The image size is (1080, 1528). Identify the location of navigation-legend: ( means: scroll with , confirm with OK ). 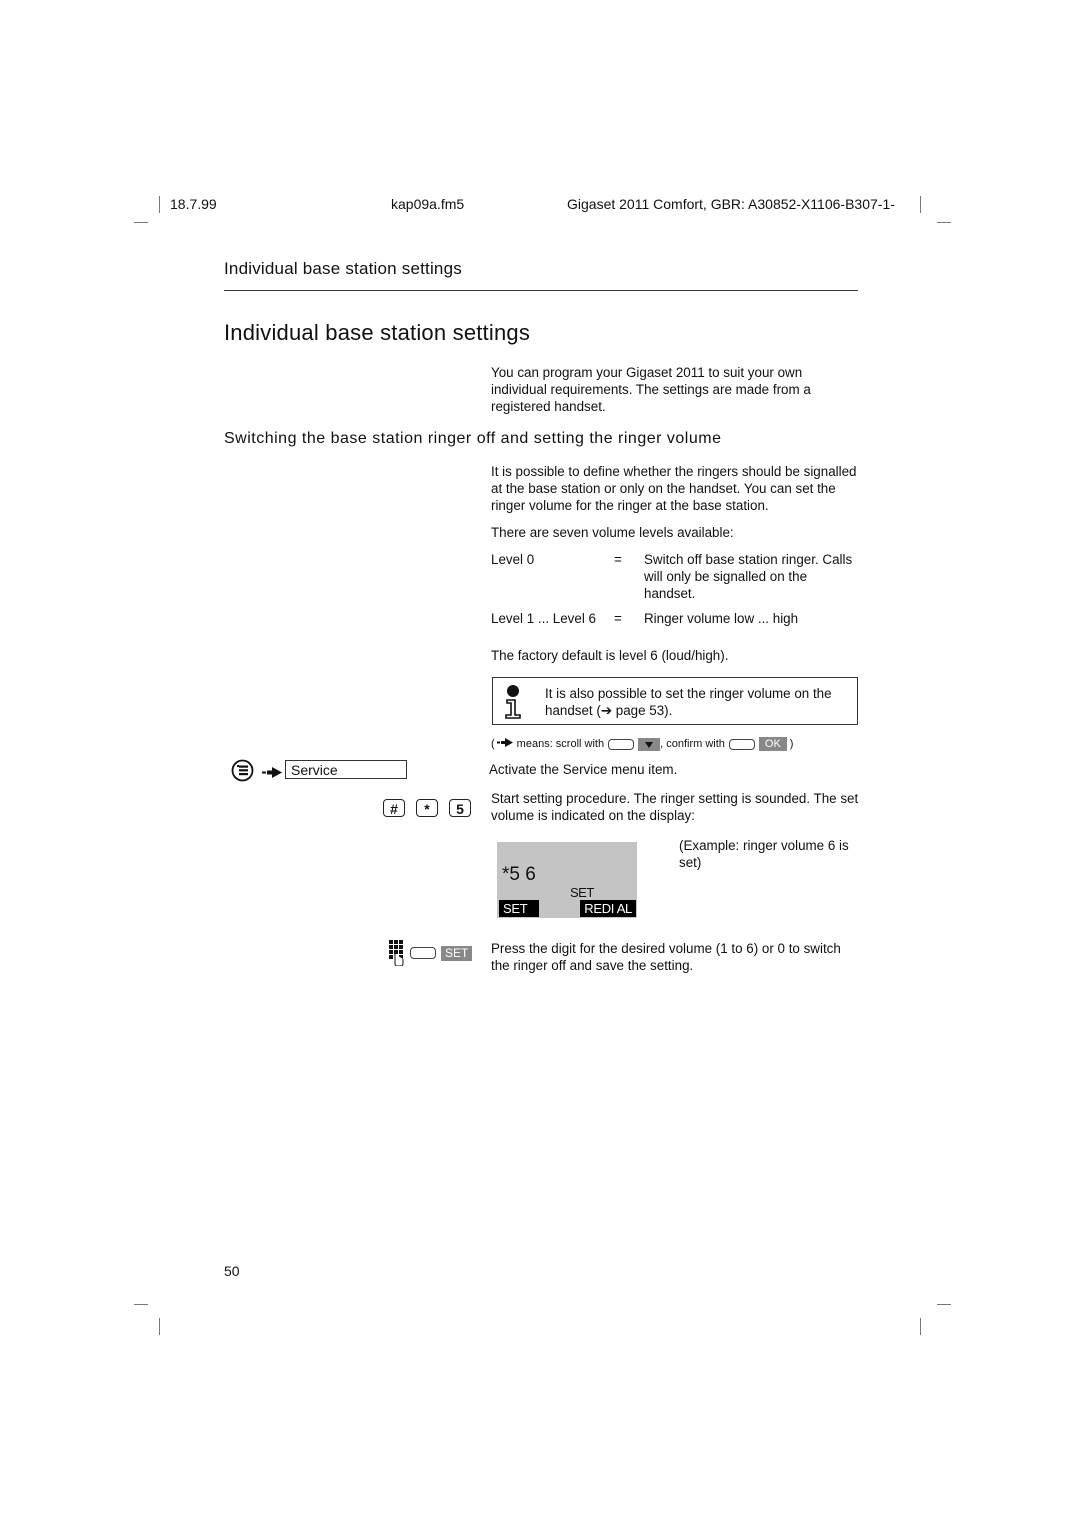
(642, 744).